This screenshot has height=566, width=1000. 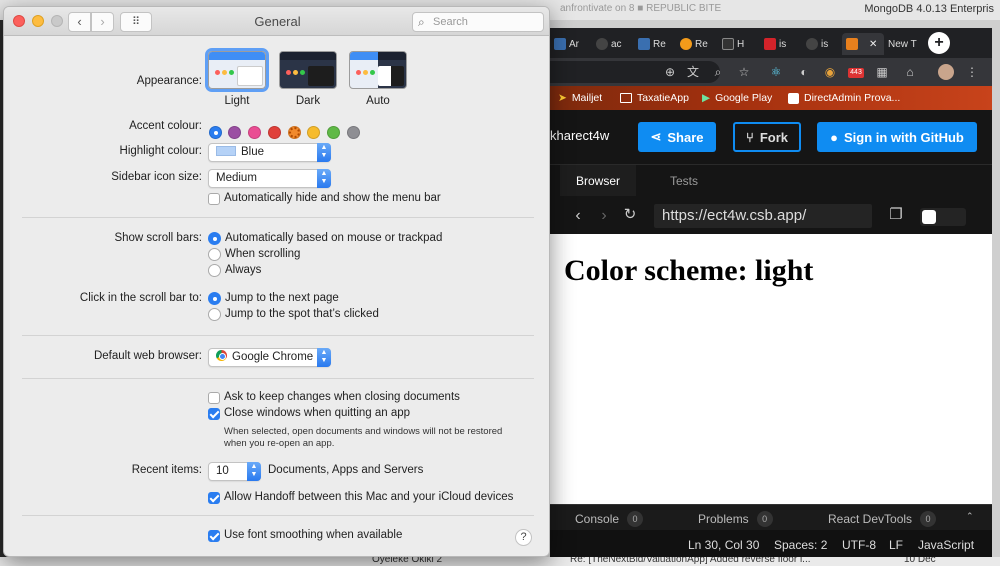 What do you see at coordinates (214, 298) in the screenshot?
I see `jump-next-page-radio` at bounding box center [214, 298].